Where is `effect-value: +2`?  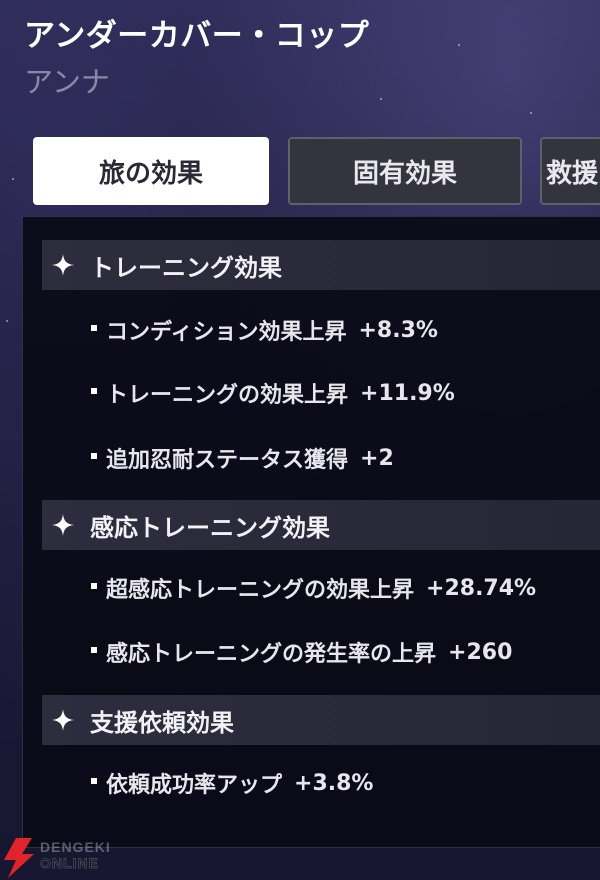
effect-value: +2 is located at coordinates (377, 458).